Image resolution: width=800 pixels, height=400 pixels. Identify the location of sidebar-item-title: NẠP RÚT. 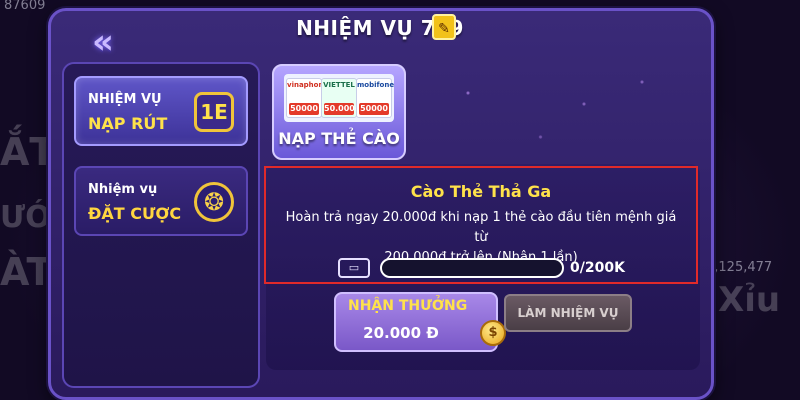
(128, 123).